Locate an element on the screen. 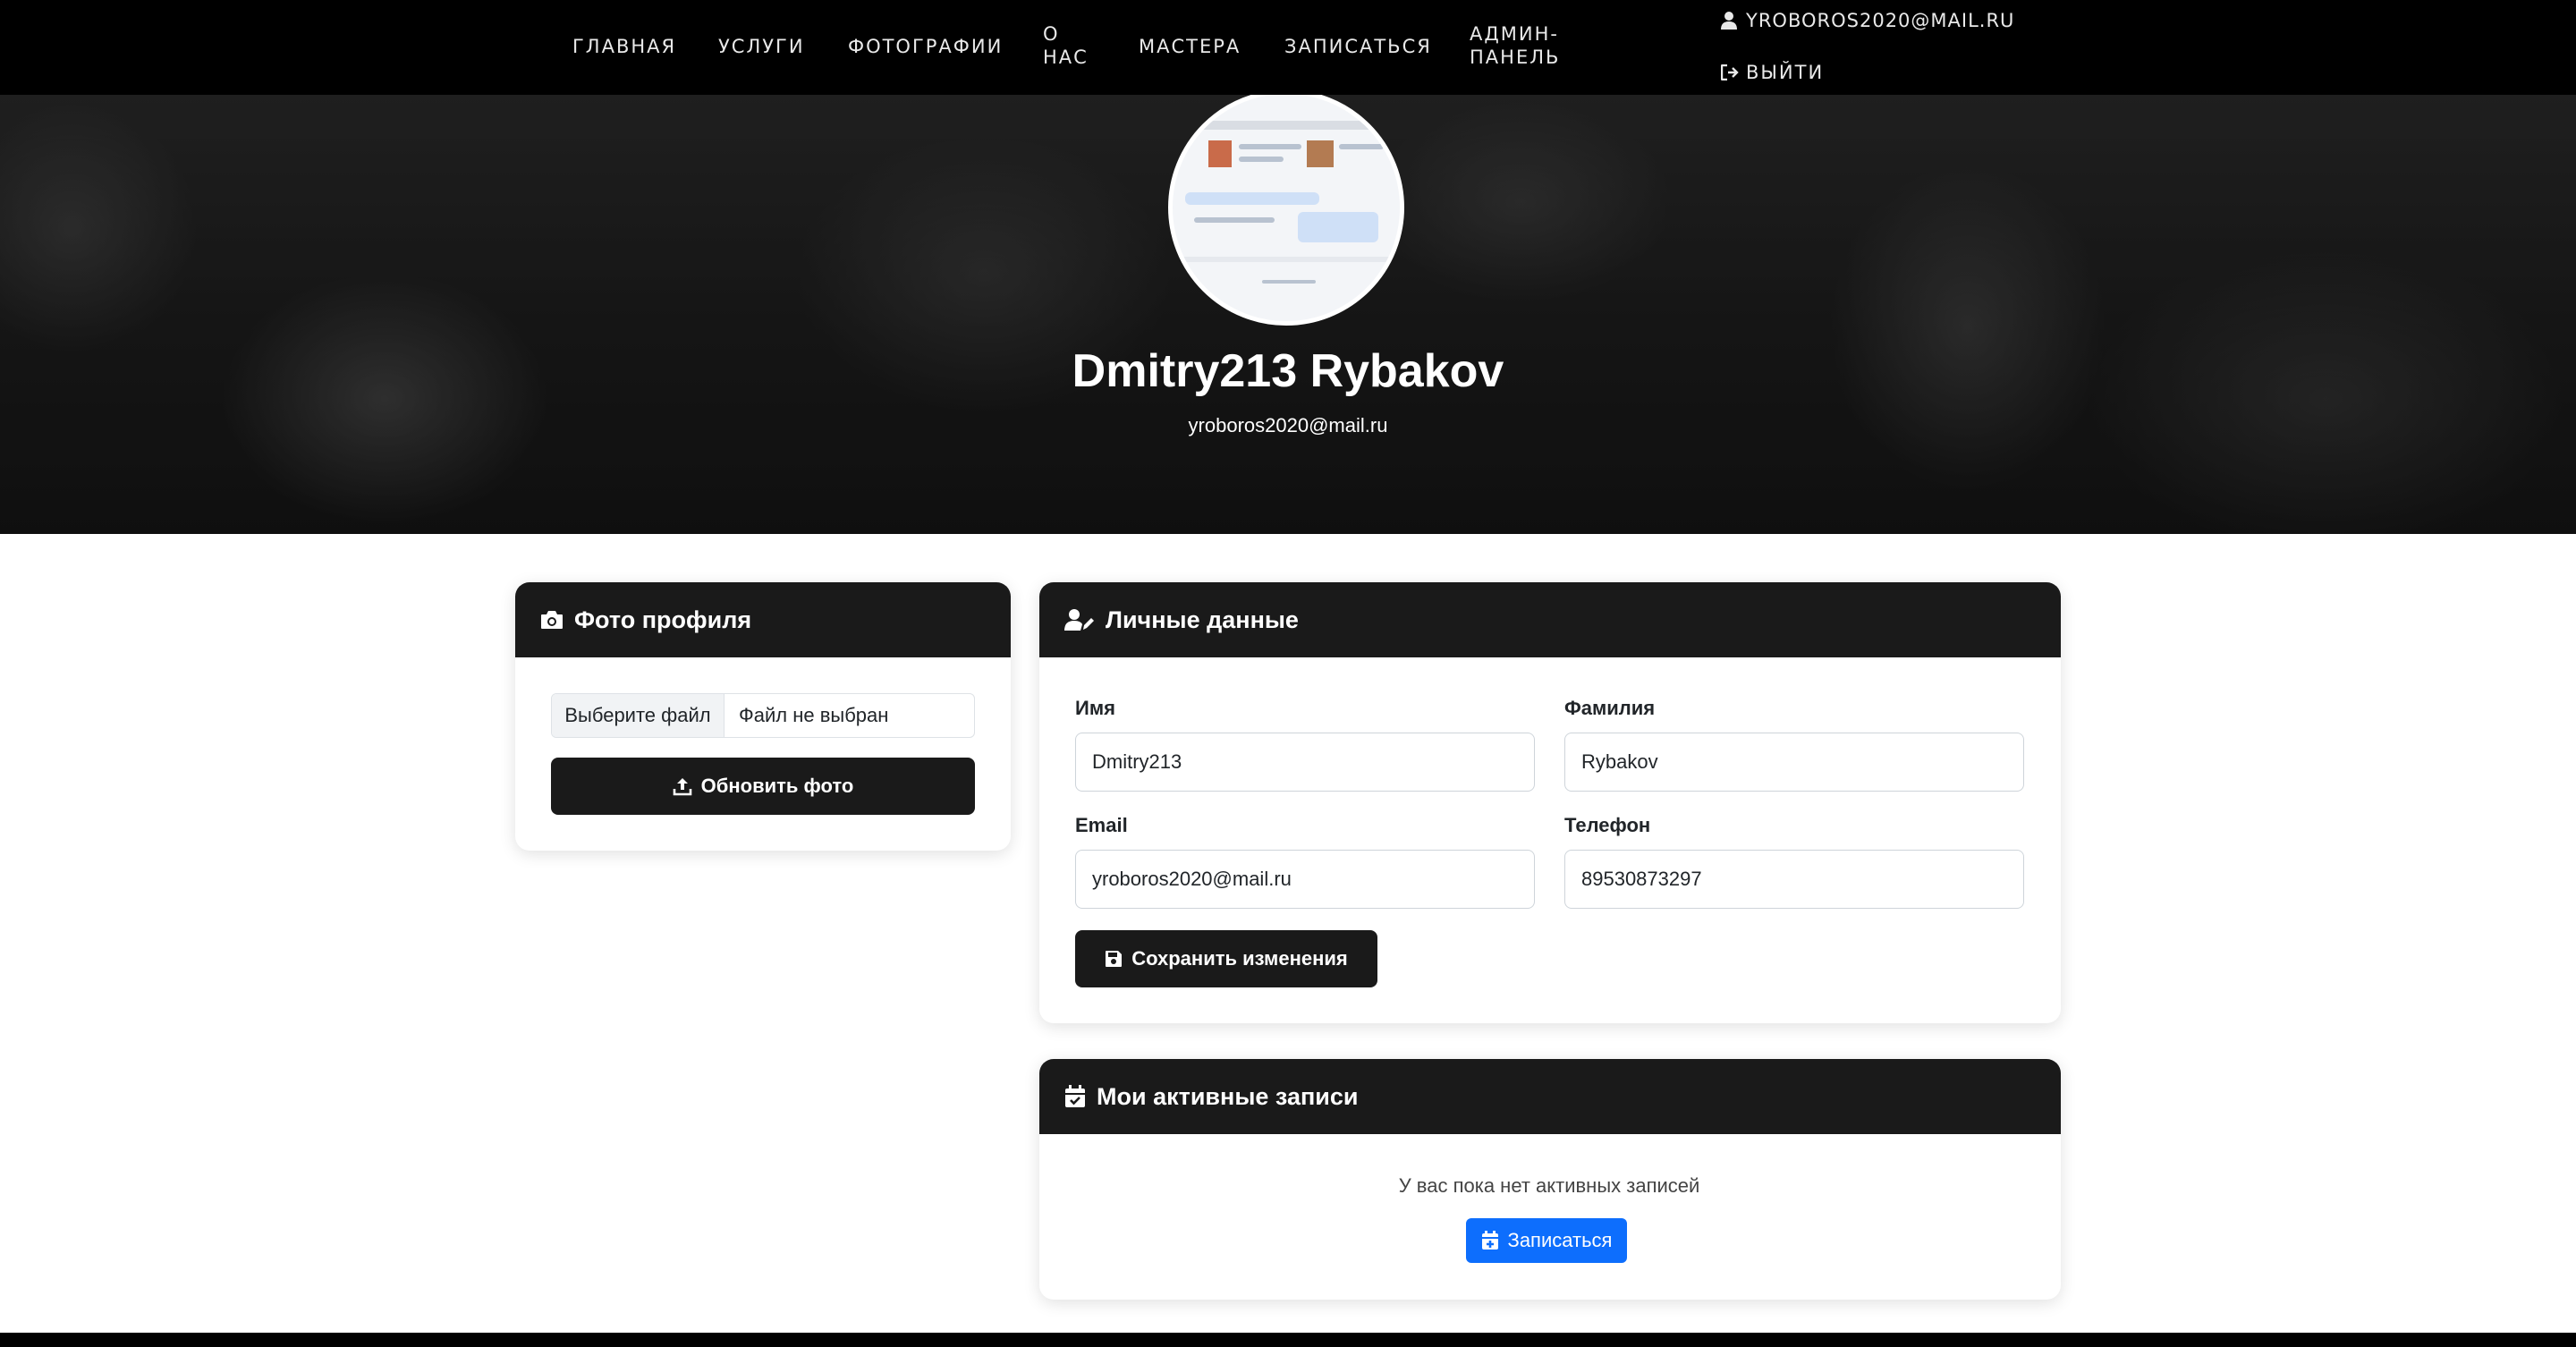  phone-field is located at coordinates (1794, 879).